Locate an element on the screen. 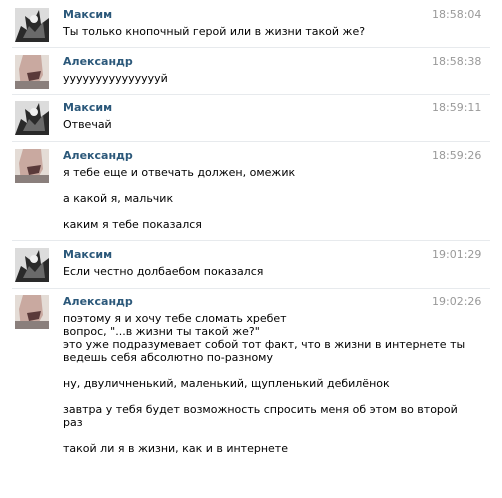  message-item: Александр 18:58:38 уууууууууууууууй is located at coordinates (251, 74).